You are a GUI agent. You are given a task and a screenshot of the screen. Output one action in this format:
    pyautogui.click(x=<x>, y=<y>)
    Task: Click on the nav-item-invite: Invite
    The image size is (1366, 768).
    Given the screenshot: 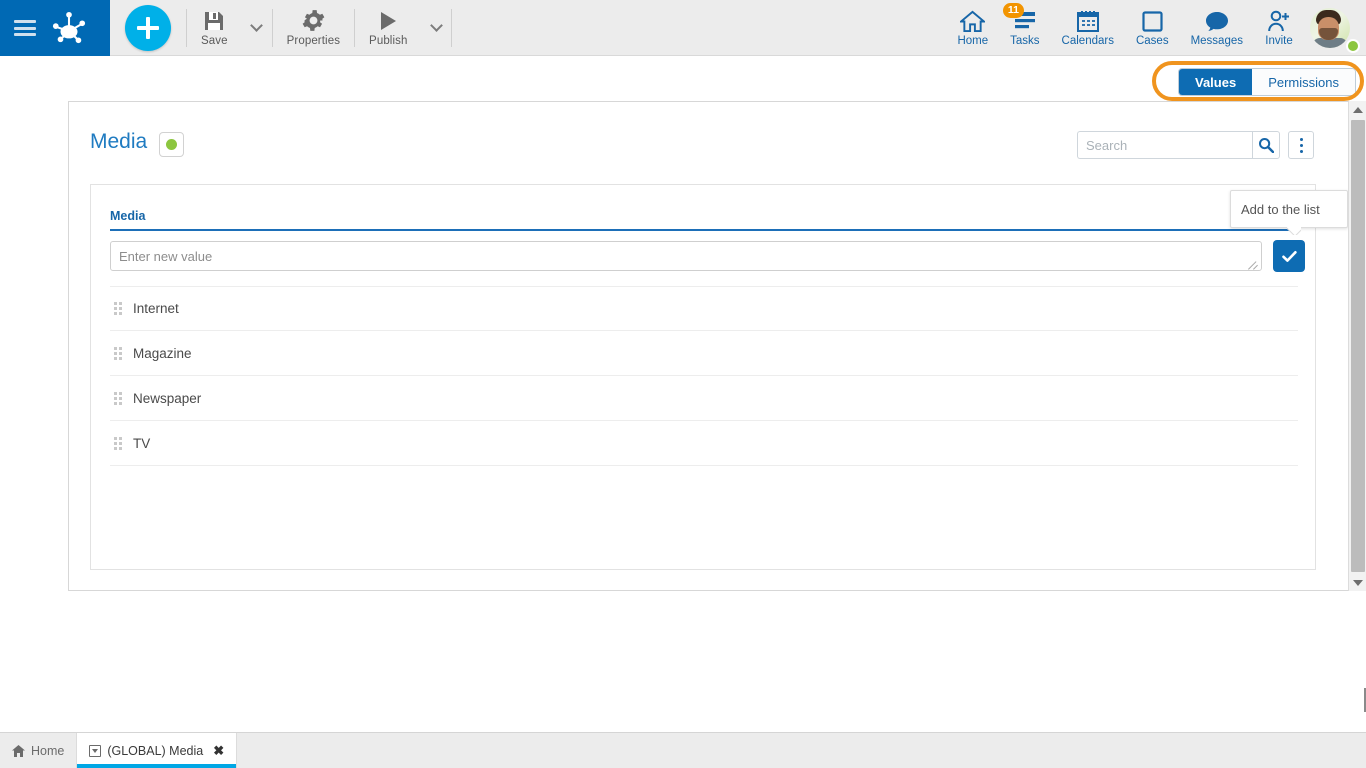 What is the action you would take?
    pyautogui.click(x=1279, y=27)
    